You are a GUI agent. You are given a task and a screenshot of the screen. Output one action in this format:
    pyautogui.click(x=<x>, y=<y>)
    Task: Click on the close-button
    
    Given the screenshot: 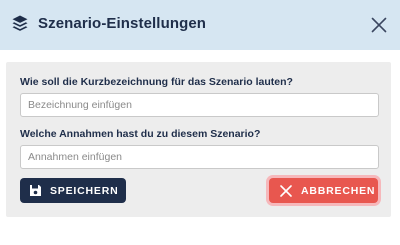 What is the action you would take?
    pyautogui.click(x=379, y=25)
    